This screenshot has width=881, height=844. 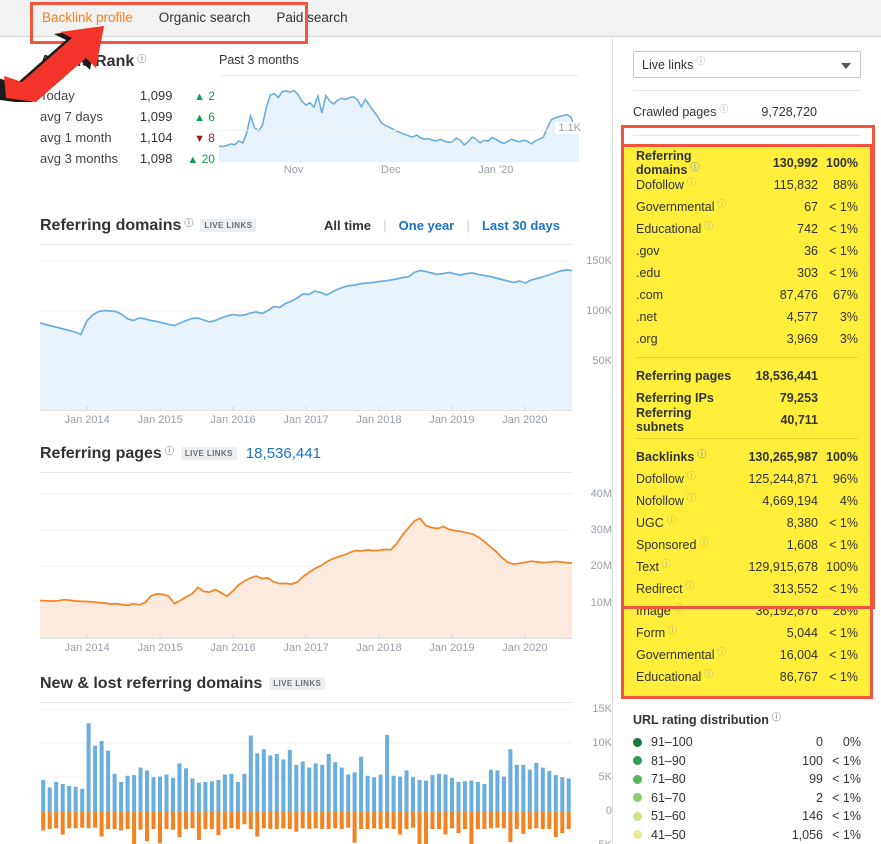 What do you see at coordinates (807, 273) in the screenshot?
I see `metric-value: 303` at bounding box center [807, 273].